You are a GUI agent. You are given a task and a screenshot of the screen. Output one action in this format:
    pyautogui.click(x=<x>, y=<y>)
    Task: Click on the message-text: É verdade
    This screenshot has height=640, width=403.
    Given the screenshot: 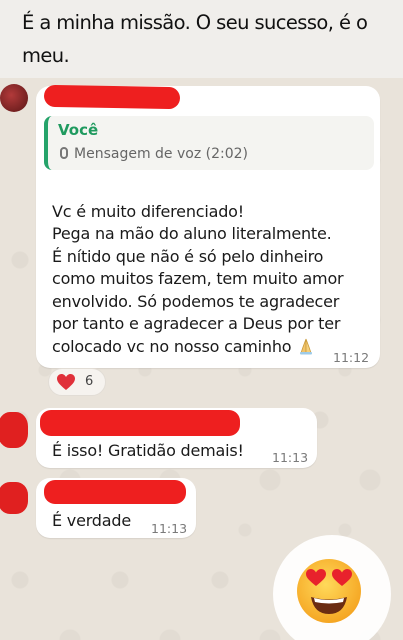 What is the action you would take?
    pyautogui.click(x=91, y=520)
    